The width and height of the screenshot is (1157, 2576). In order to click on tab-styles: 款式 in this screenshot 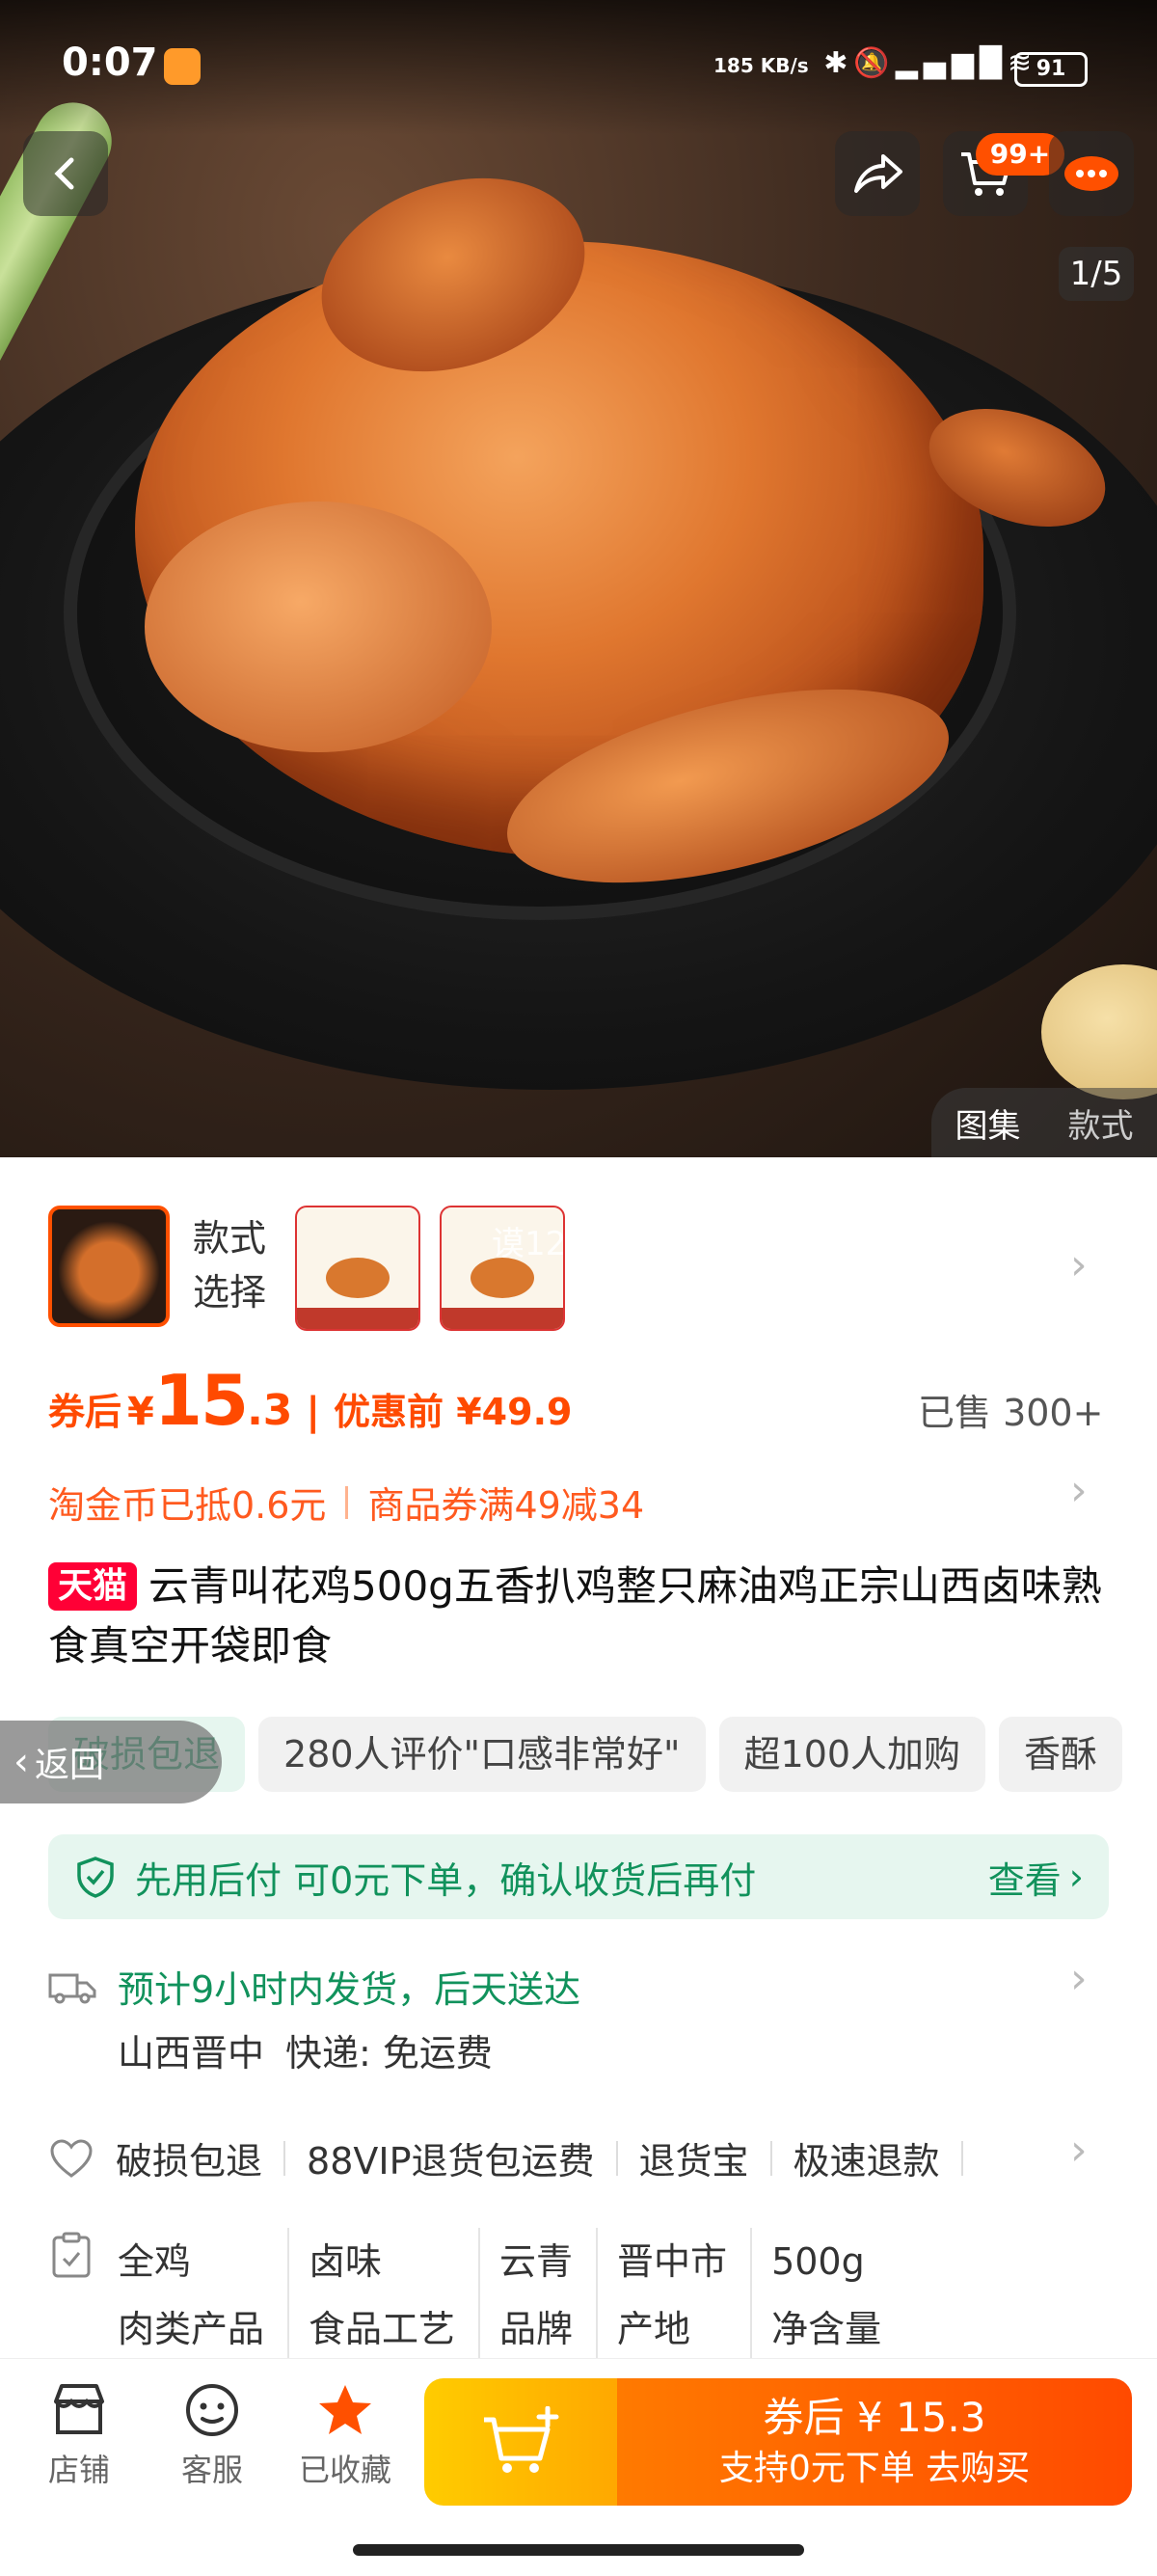, I will do `click(1101, 1123)`.